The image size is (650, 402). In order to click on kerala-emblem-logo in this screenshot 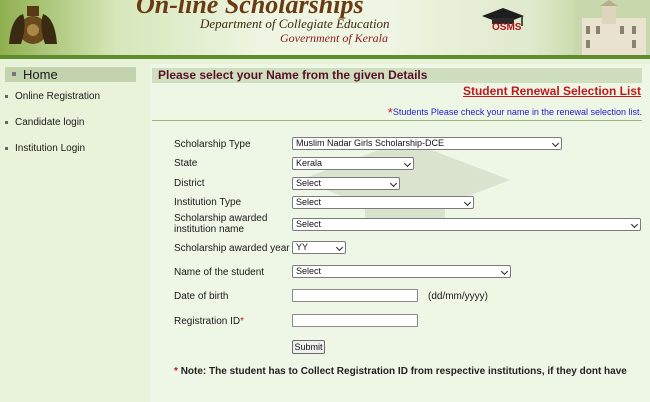, I will do `click(33, 25)`.